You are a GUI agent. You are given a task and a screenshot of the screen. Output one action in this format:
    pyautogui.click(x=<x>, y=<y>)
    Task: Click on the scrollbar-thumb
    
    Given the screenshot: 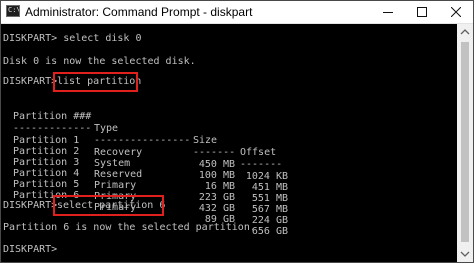 What is the action you would take?
    pyautogui.click(x=465, y=142)
    